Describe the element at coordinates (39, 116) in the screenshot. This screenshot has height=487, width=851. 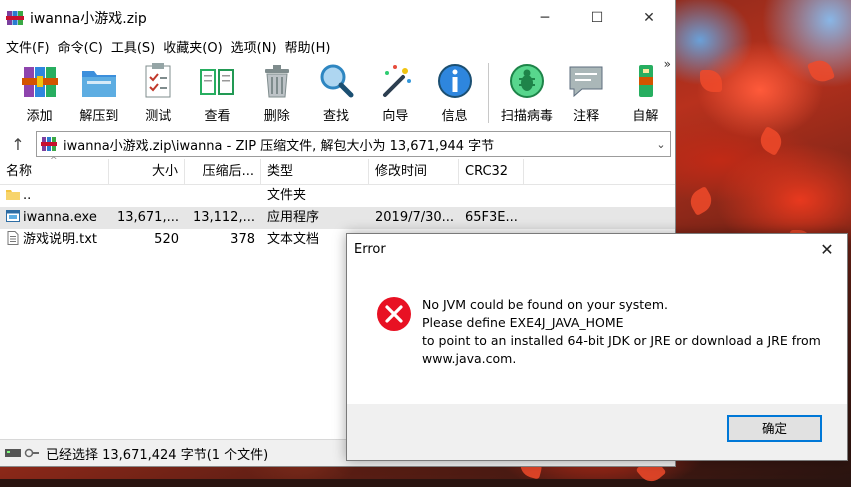
I see `add-label: 添加` at that location.